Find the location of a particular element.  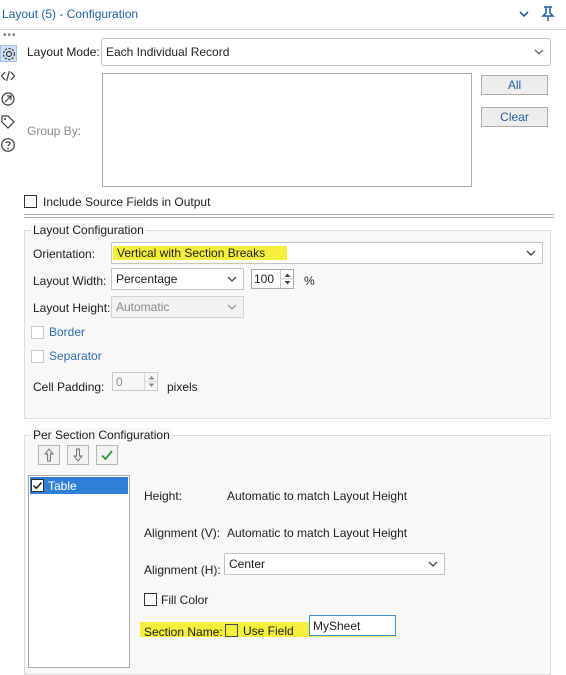

fill-color-checkbox is located at coordinates (150, 599).